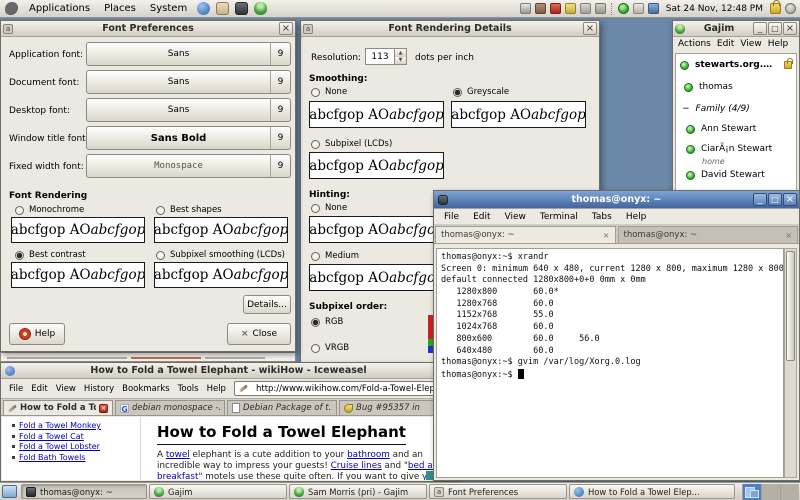 The width and height of the screenshot is (800, 500). I want to click on spin-down-icon: ▼, so click(400, 60).